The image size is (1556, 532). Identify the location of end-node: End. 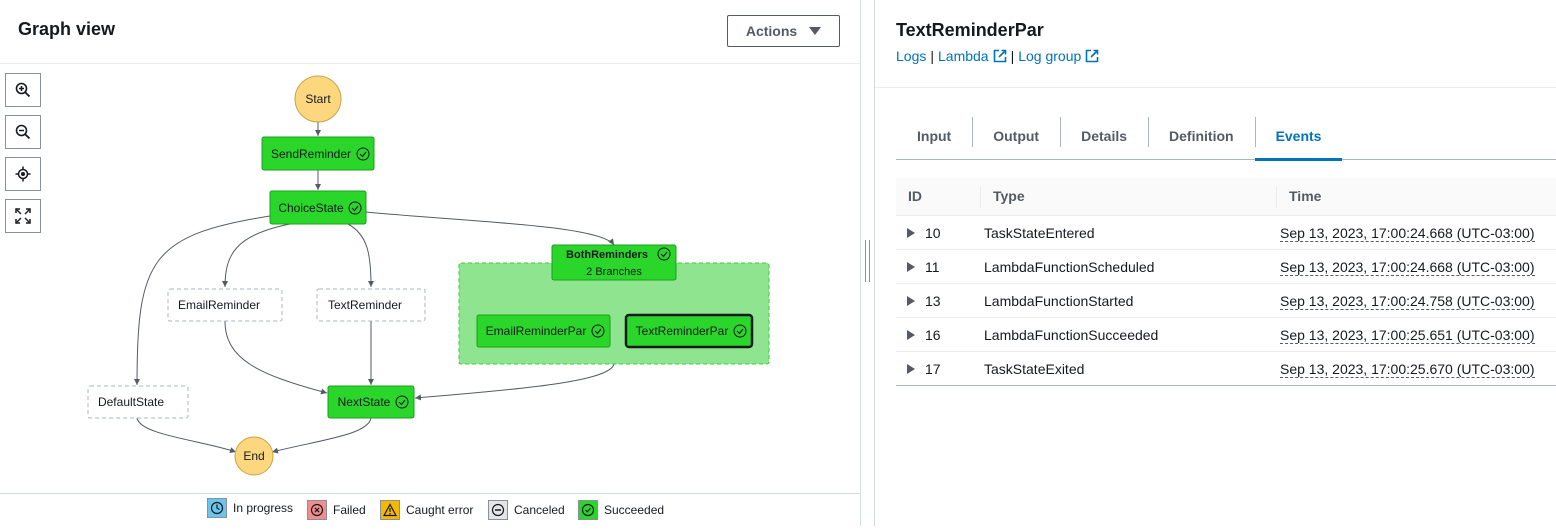
(254, 456).